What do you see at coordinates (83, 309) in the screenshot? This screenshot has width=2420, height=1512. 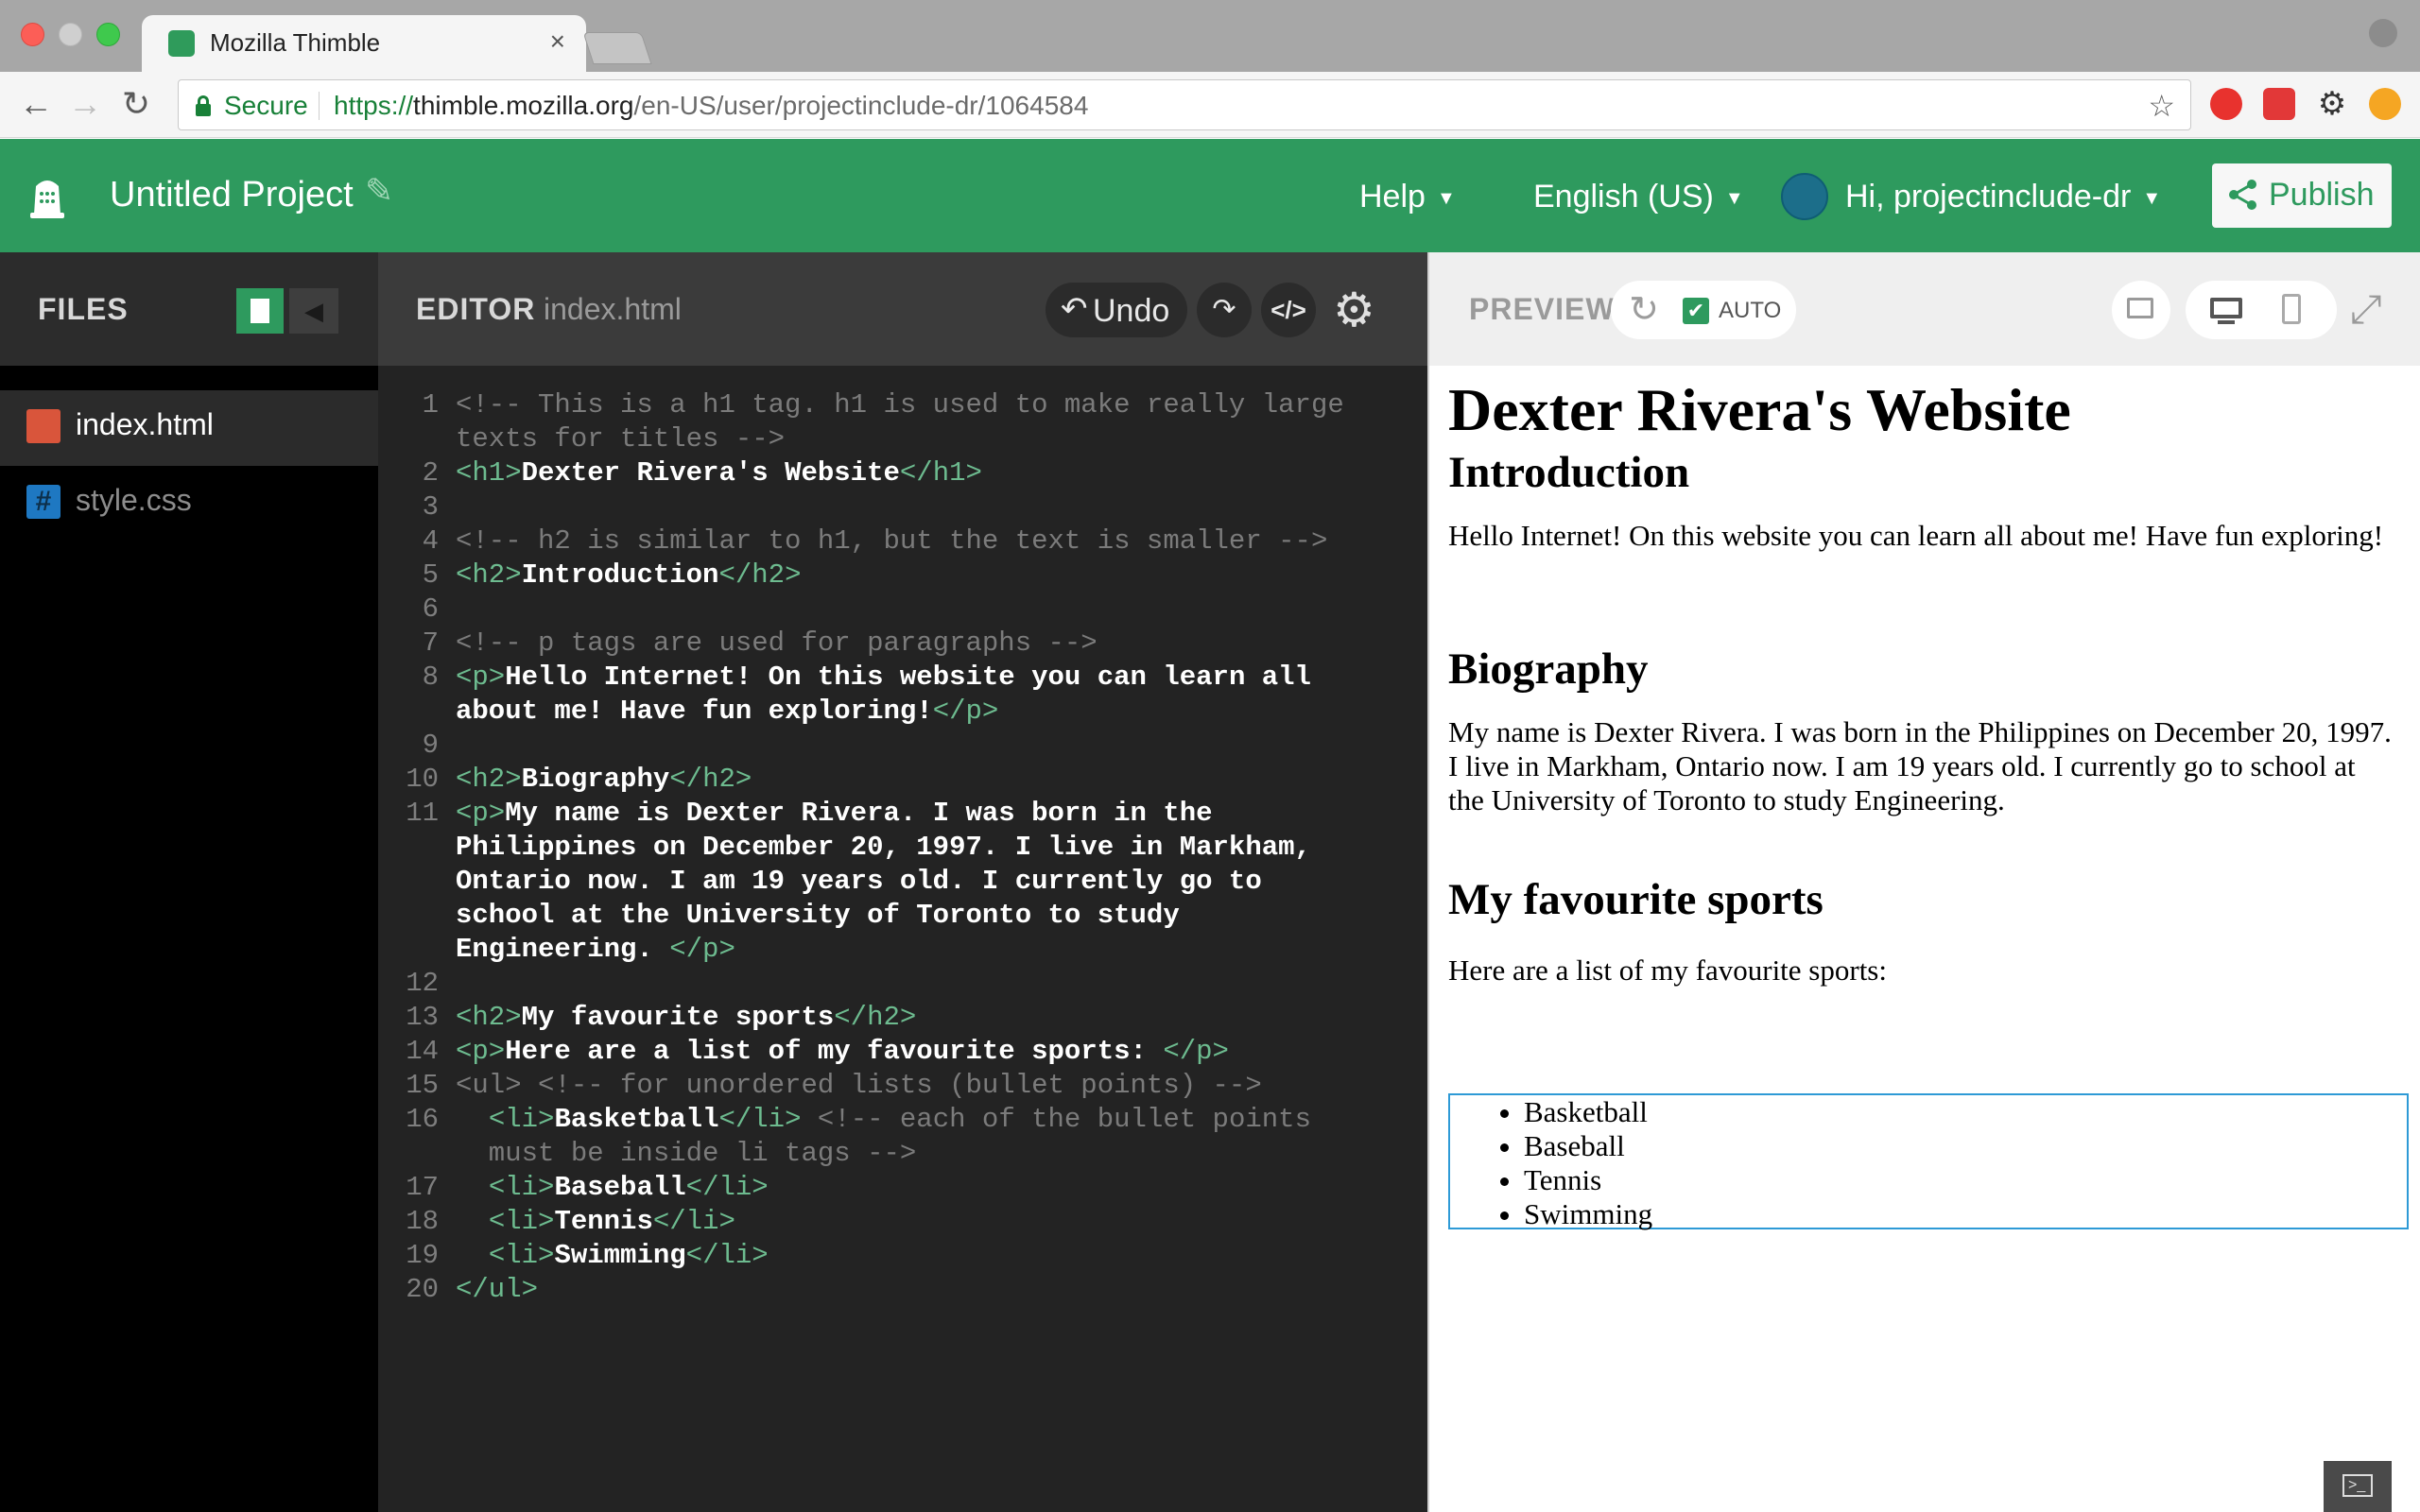 I see `files-title: FILES` at bounding box center [83, 309].